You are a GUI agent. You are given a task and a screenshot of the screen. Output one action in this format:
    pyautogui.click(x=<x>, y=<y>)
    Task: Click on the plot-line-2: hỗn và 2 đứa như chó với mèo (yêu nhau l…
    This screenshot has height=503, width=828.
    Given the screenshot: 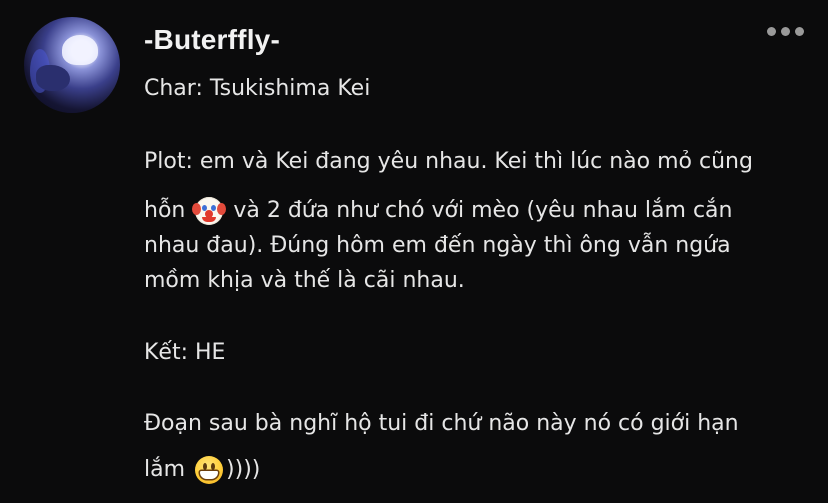 What is the action you would take?
    pyautogui.click(x=438, y=211)
    